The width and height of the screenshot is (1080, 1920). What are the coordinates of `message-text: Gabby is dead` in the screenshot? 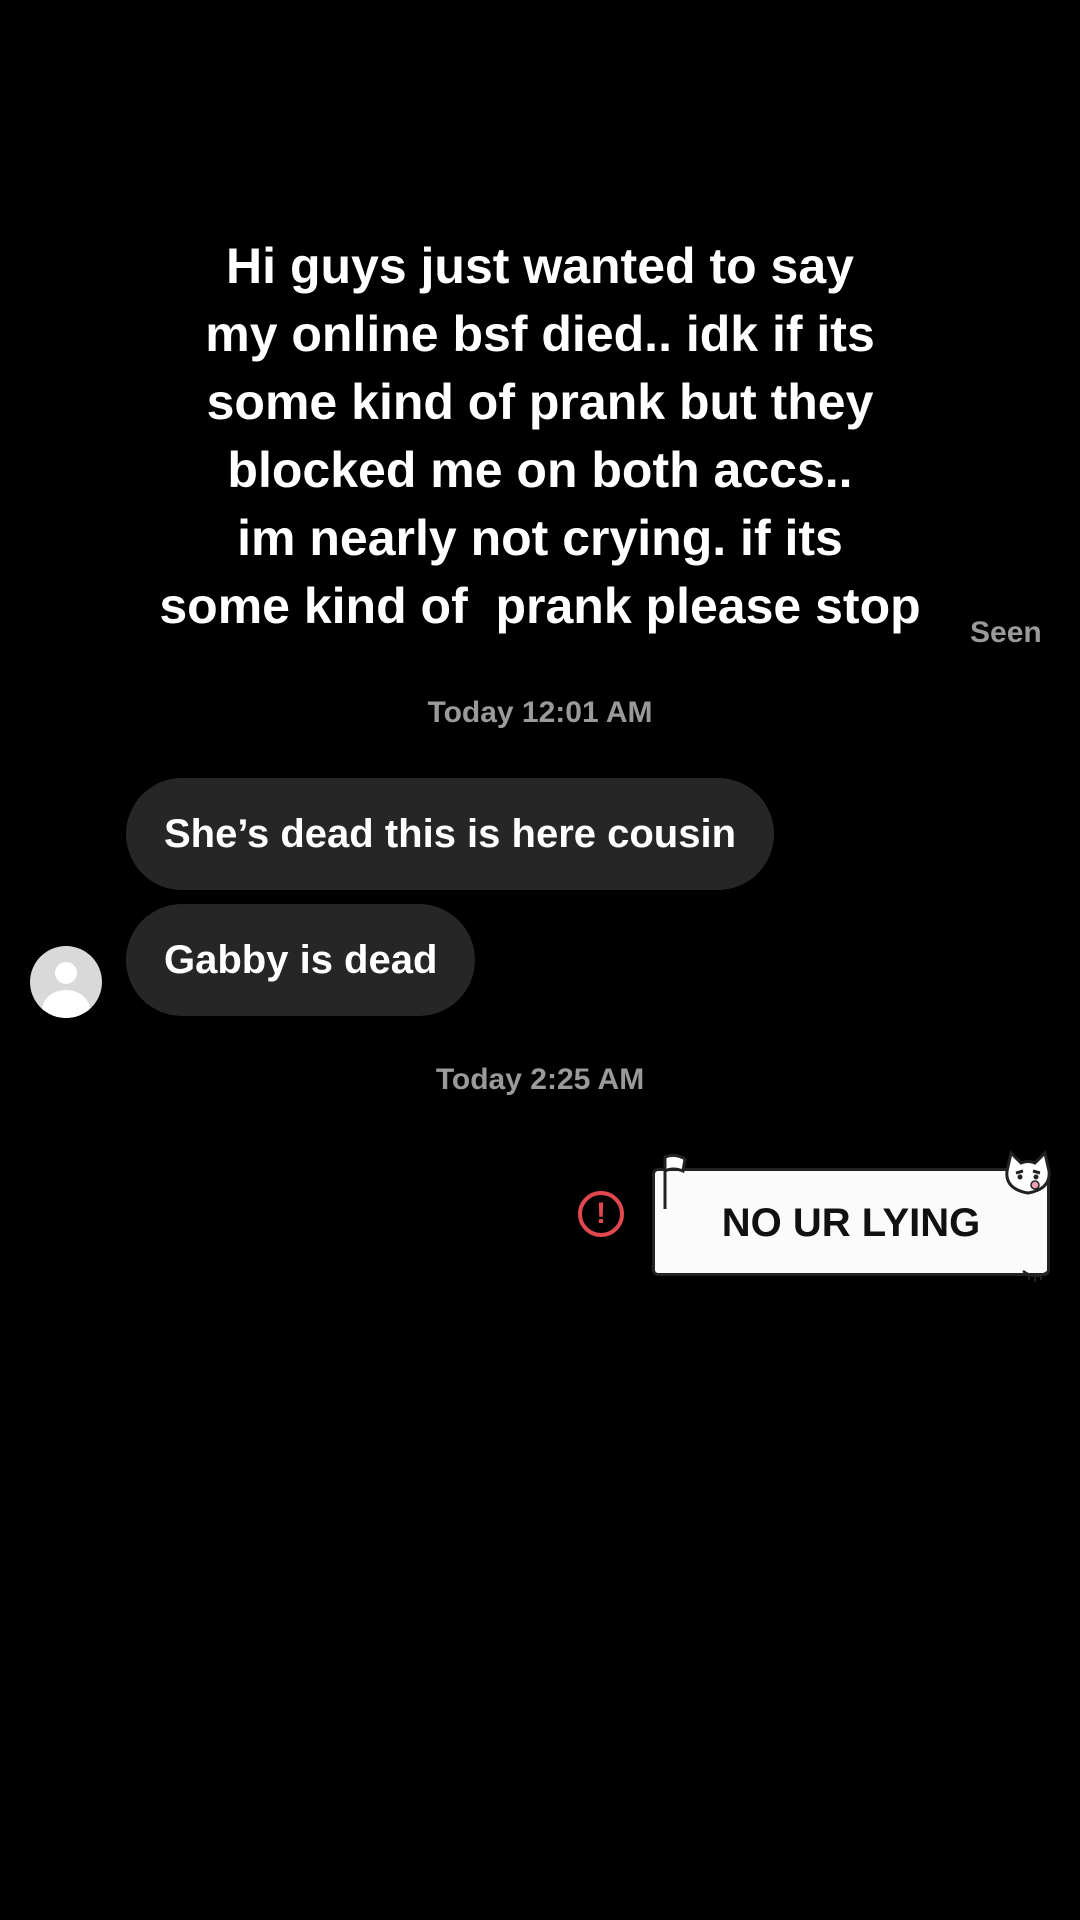 It's located at (301, 960).